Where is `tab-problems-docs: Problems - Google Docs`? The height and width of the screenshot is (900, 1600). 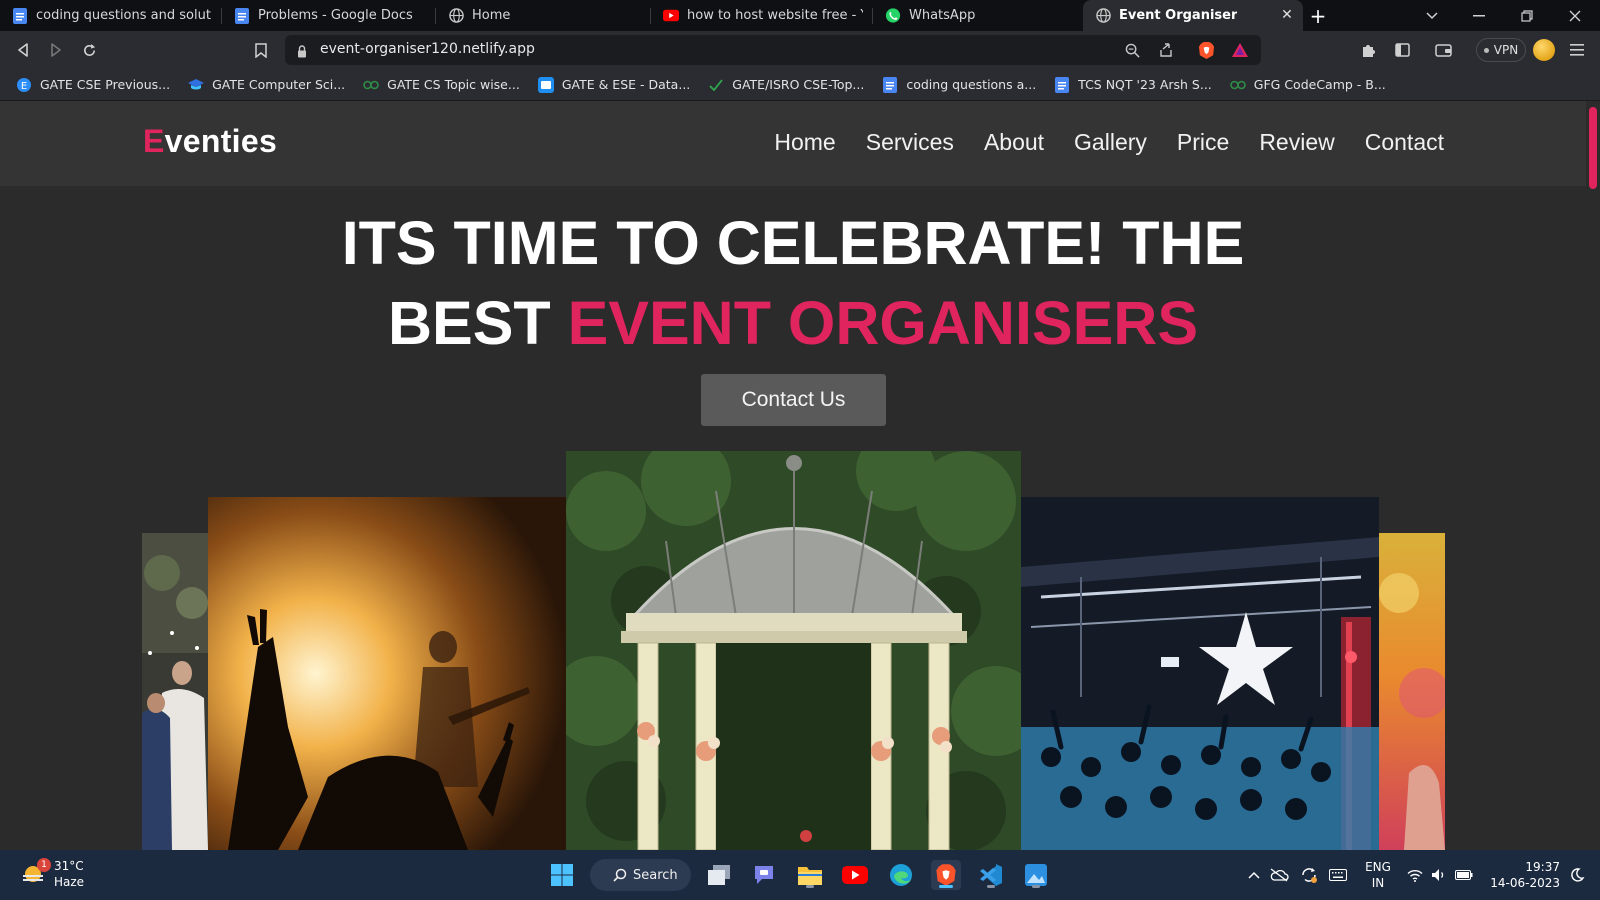 tab-problems-docs: Problems - Google Docs is located at coordinates (329, 15).